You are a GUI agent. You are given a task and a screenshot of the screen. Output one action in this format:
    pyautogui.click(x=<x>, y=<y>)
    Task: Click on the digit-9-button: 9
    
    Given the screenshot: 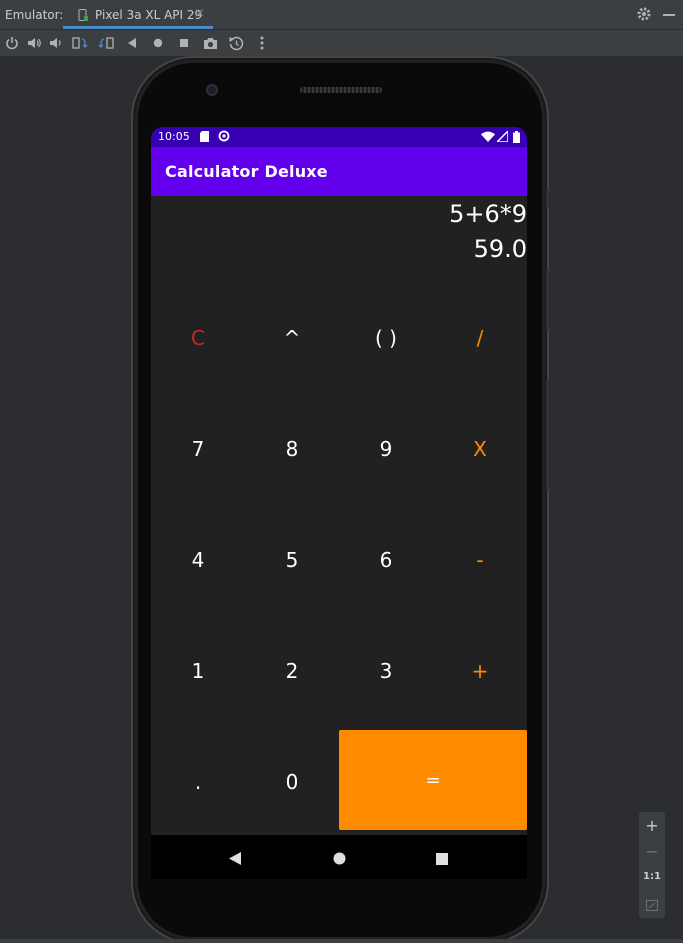 What is the action you would take?
    pyautogui.click(x=386, y=448)
    